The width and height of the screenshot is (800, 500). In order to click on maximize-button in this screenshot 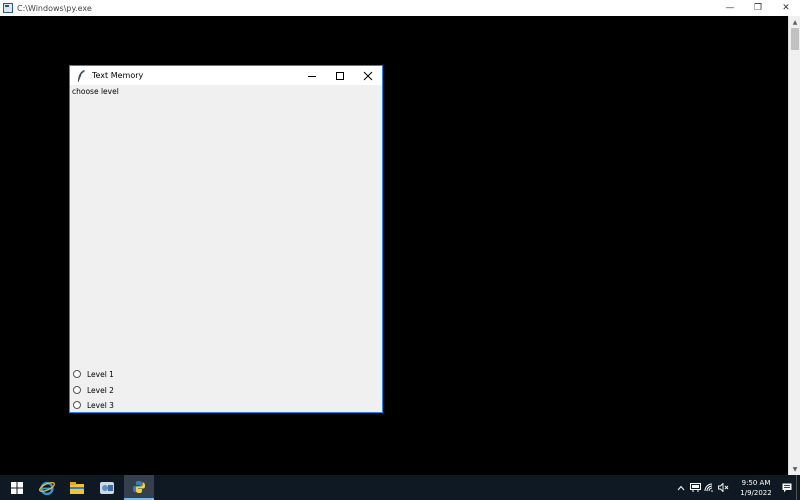, I will do `click(340, 75)`.